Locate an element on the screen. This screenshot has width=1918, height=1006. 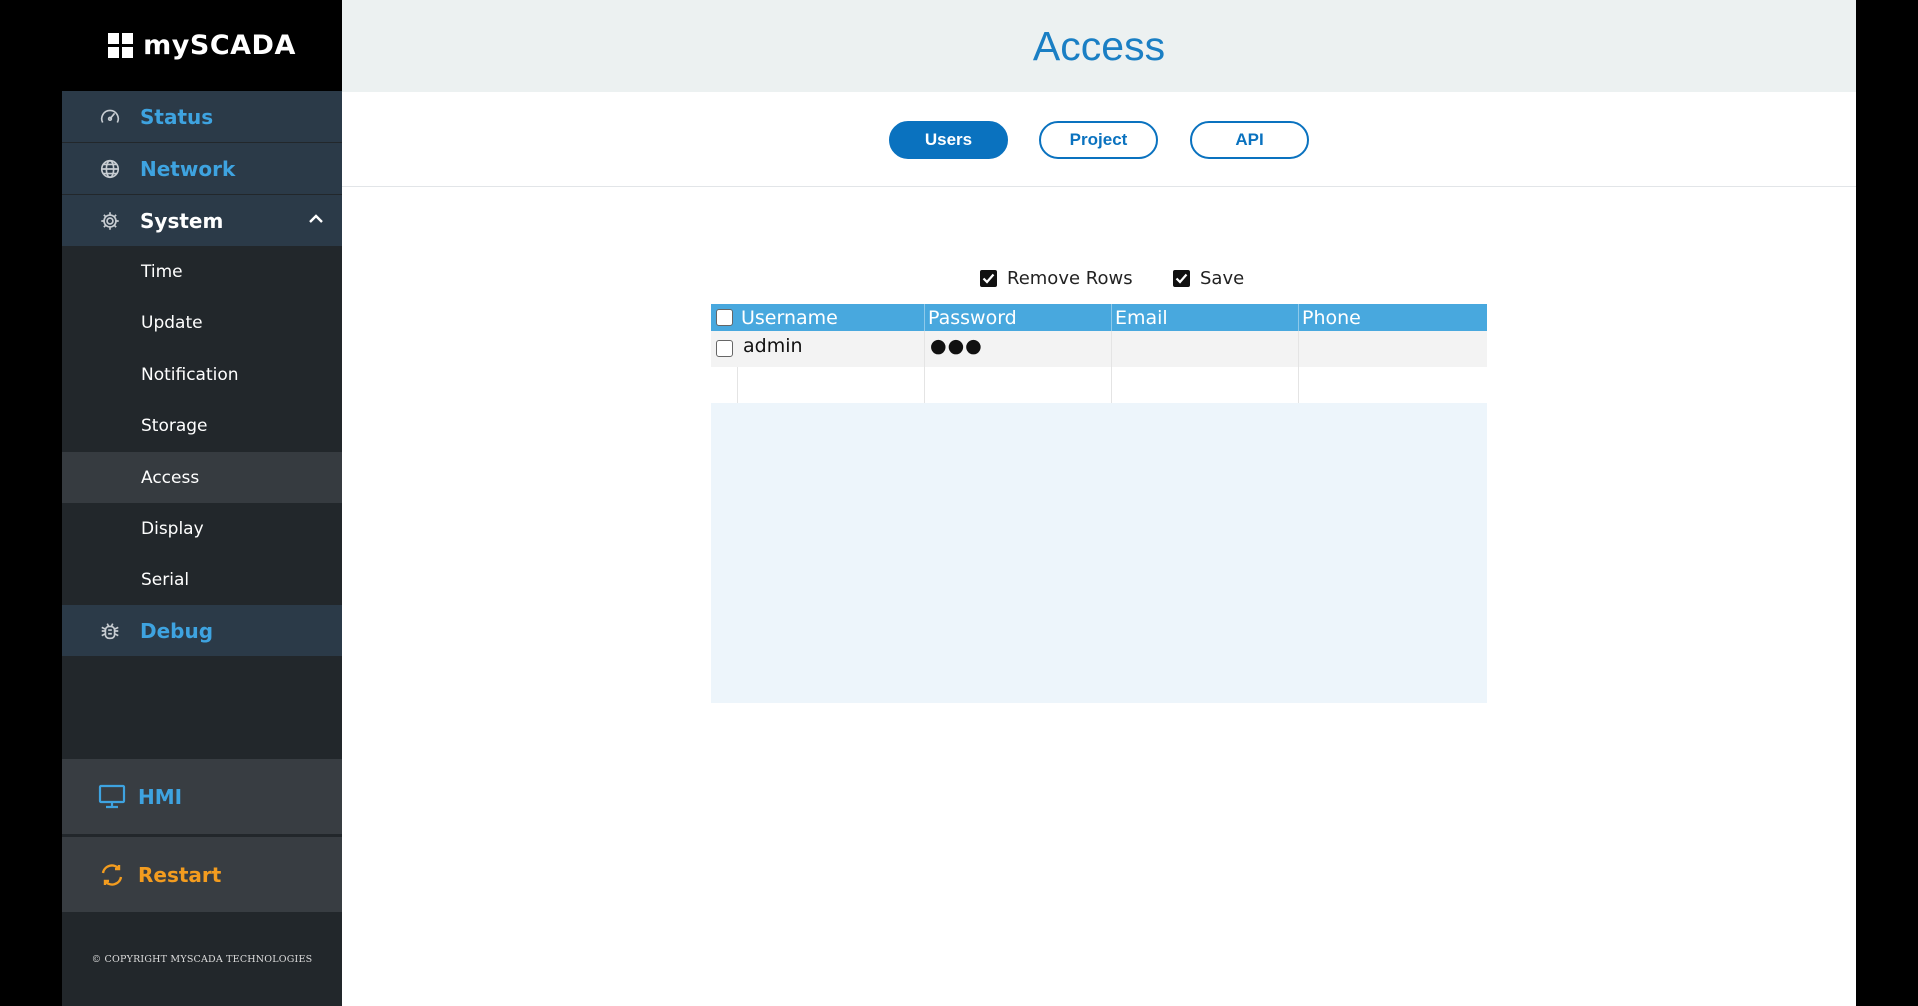
chevron-up-icon is located at coordinates (316, 221).